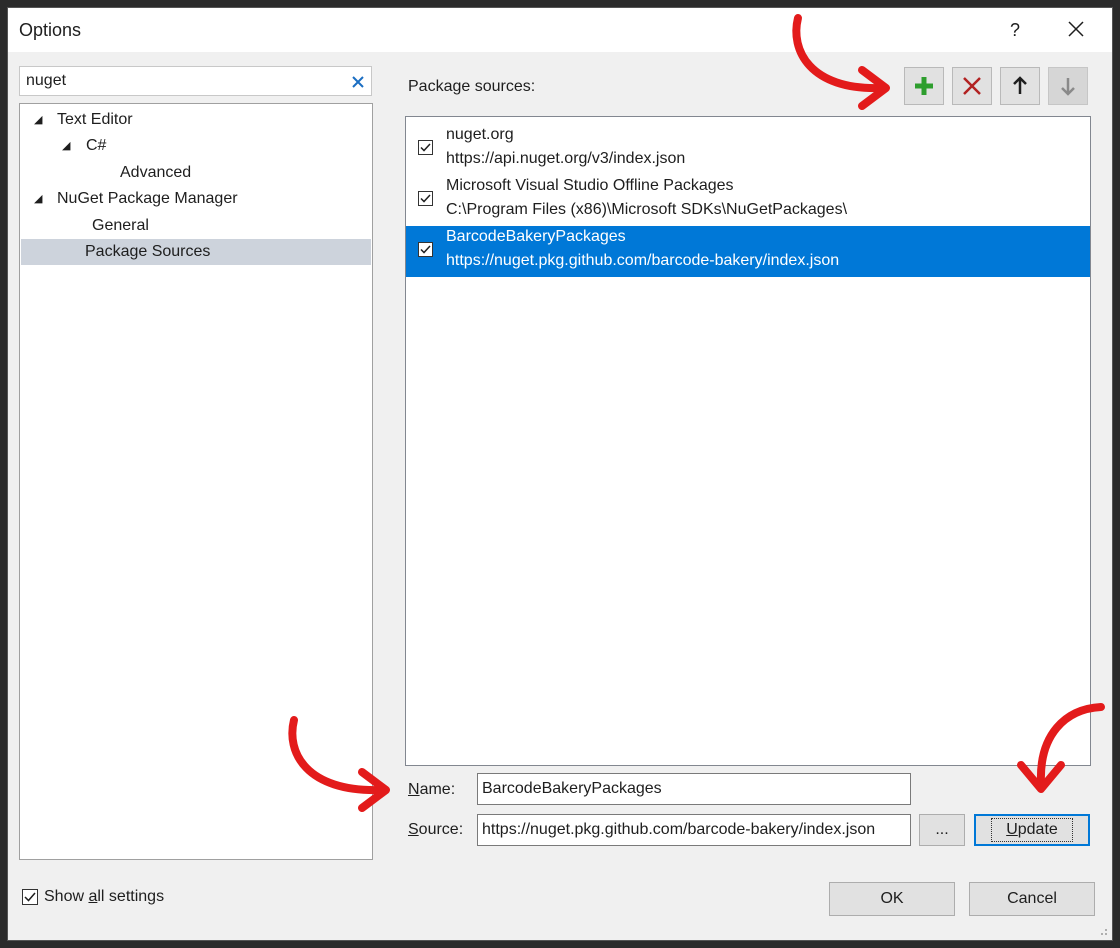 The image size is (1120, 948). I want to click on title-bar: Options ?, so click(560, 30).